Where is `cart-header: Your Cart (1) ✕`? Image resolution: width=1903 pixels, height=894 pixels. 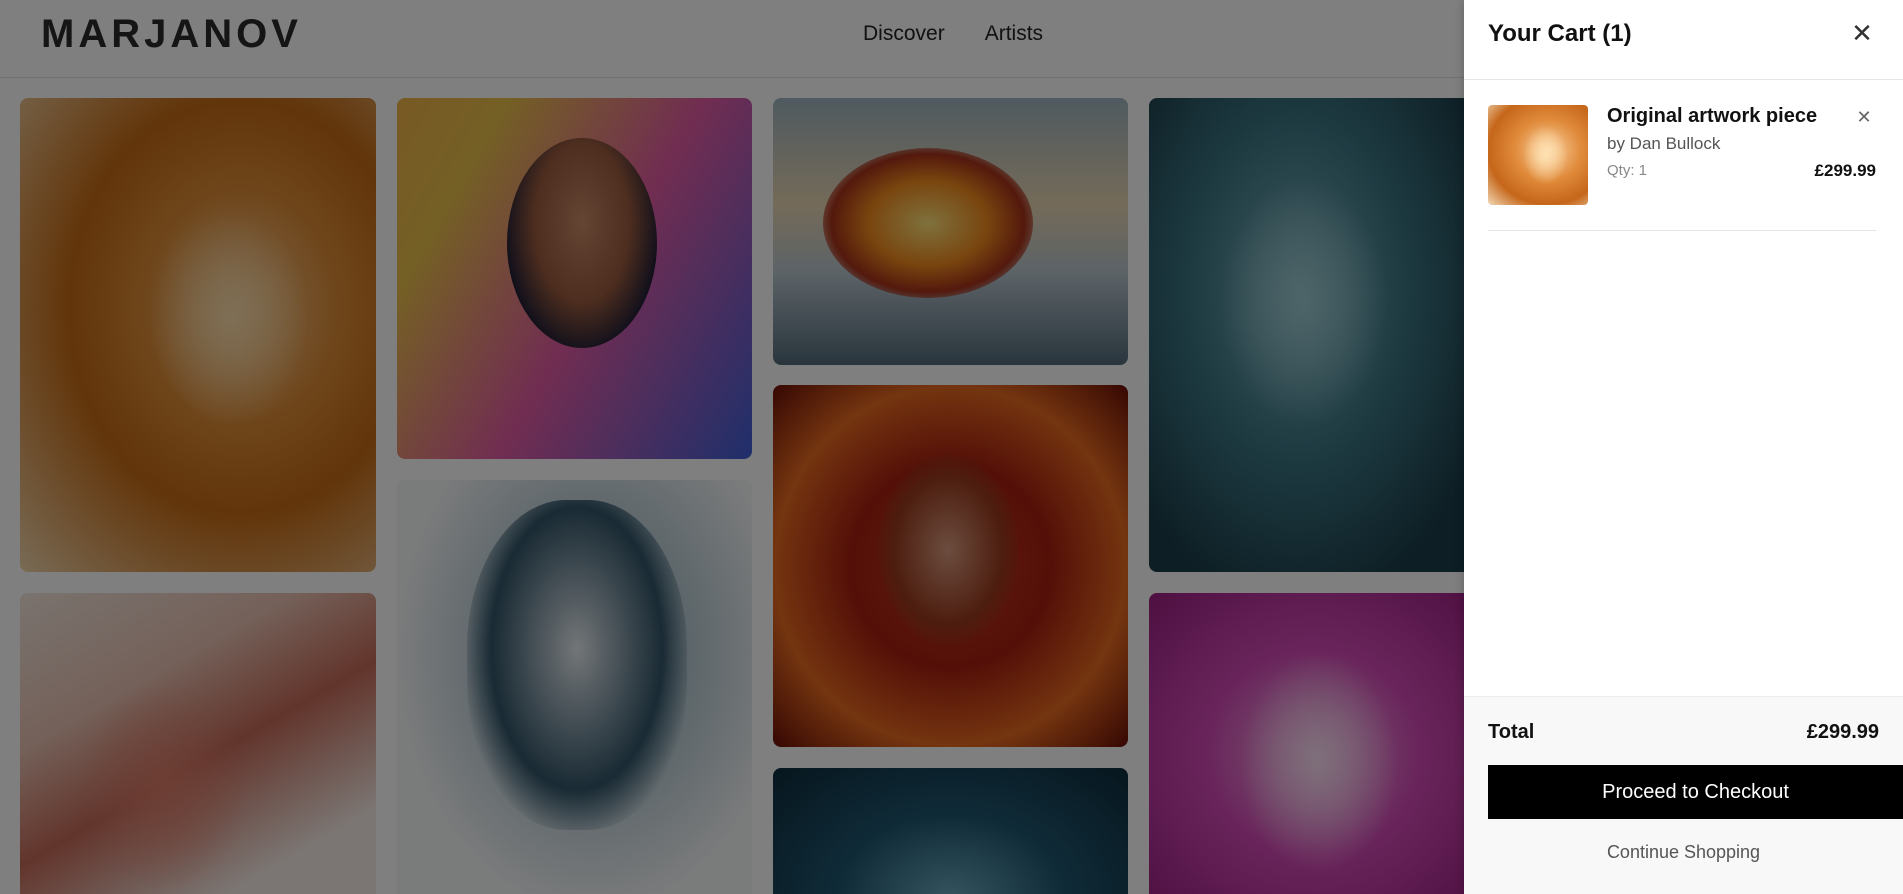 cart-header: Your Cart (1) ✕ is located at coordinates (1683, 40).